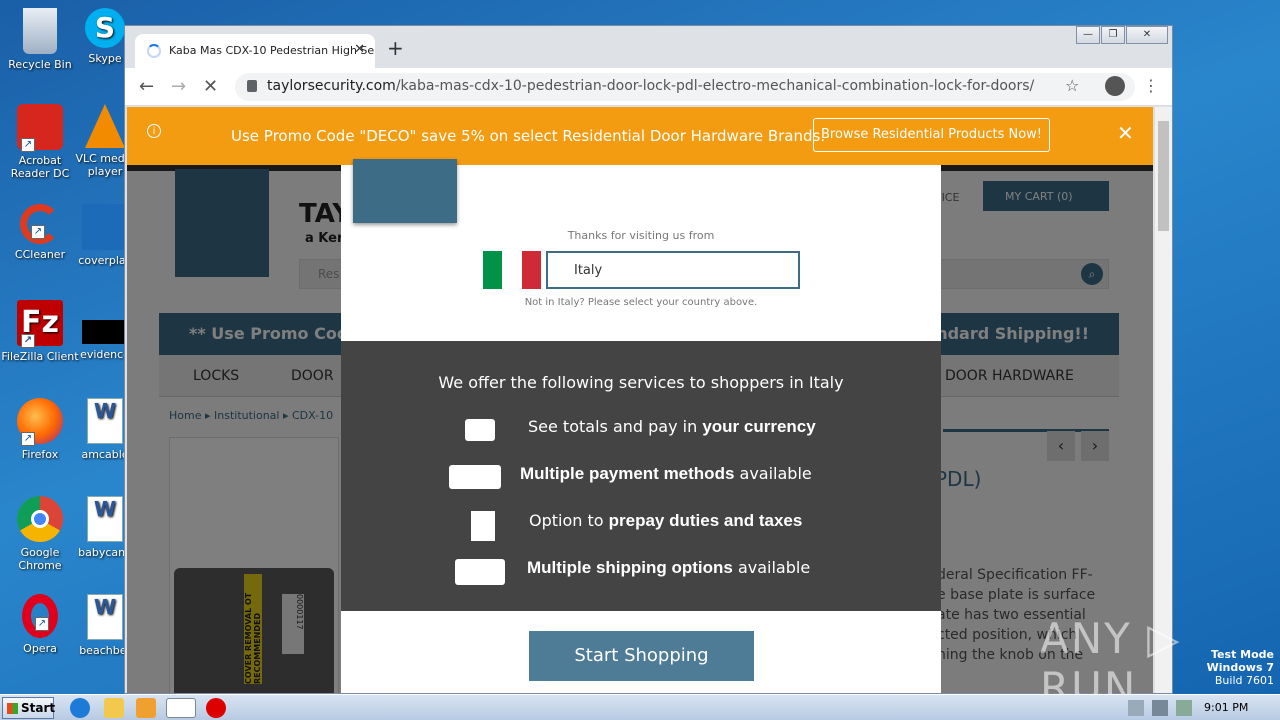 The height and width of the screenshot is (720, 1280). I want to click on taskbar: Start 9:01 PM, so click(640, 707).